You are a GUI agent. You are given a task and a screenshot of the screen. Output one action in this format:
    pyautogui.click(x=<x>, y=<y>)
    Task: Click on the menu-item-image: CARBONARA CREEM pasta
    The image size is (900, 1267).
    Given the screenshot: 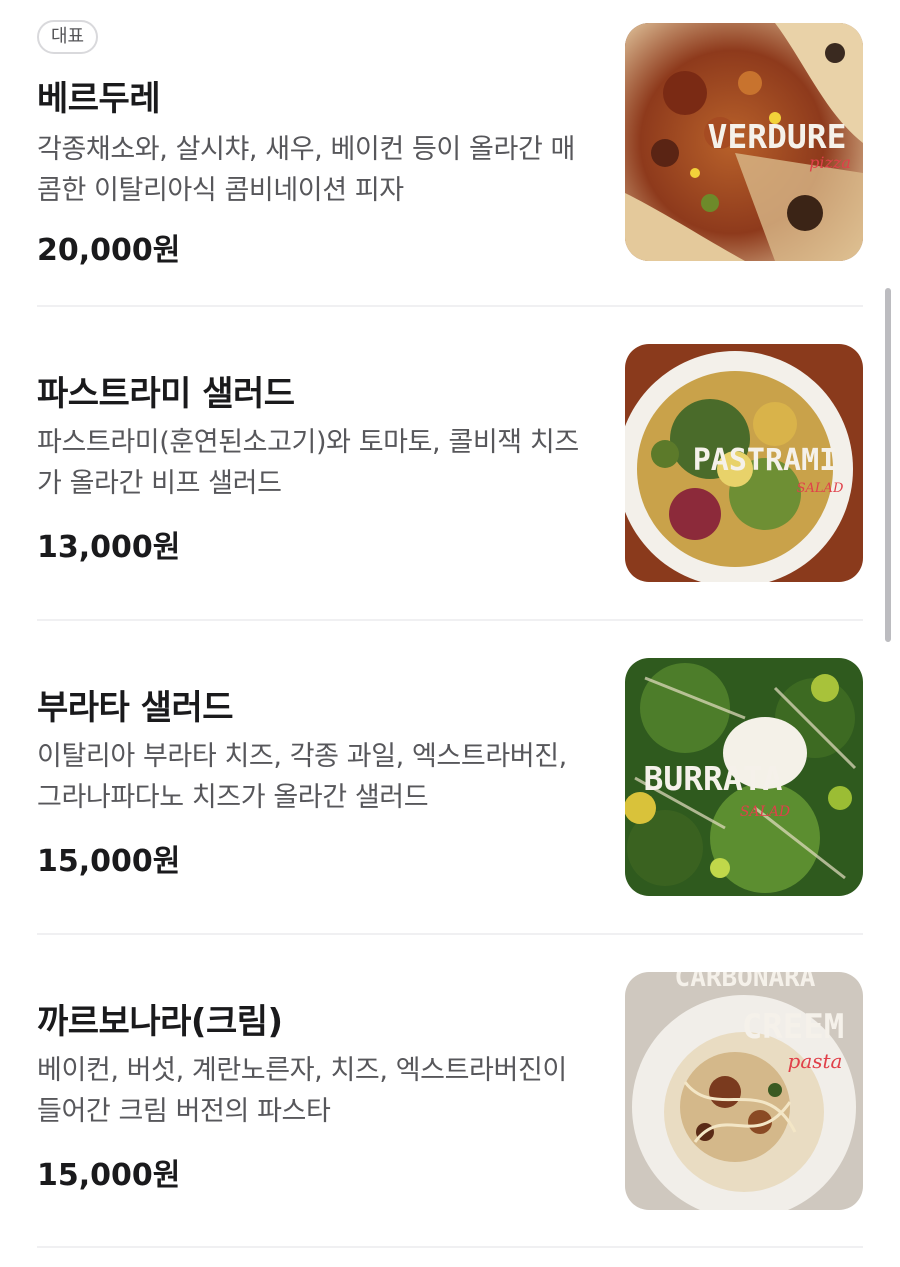 What is the action you would take?
    pyautogui.click(x=744, y=1091)
    